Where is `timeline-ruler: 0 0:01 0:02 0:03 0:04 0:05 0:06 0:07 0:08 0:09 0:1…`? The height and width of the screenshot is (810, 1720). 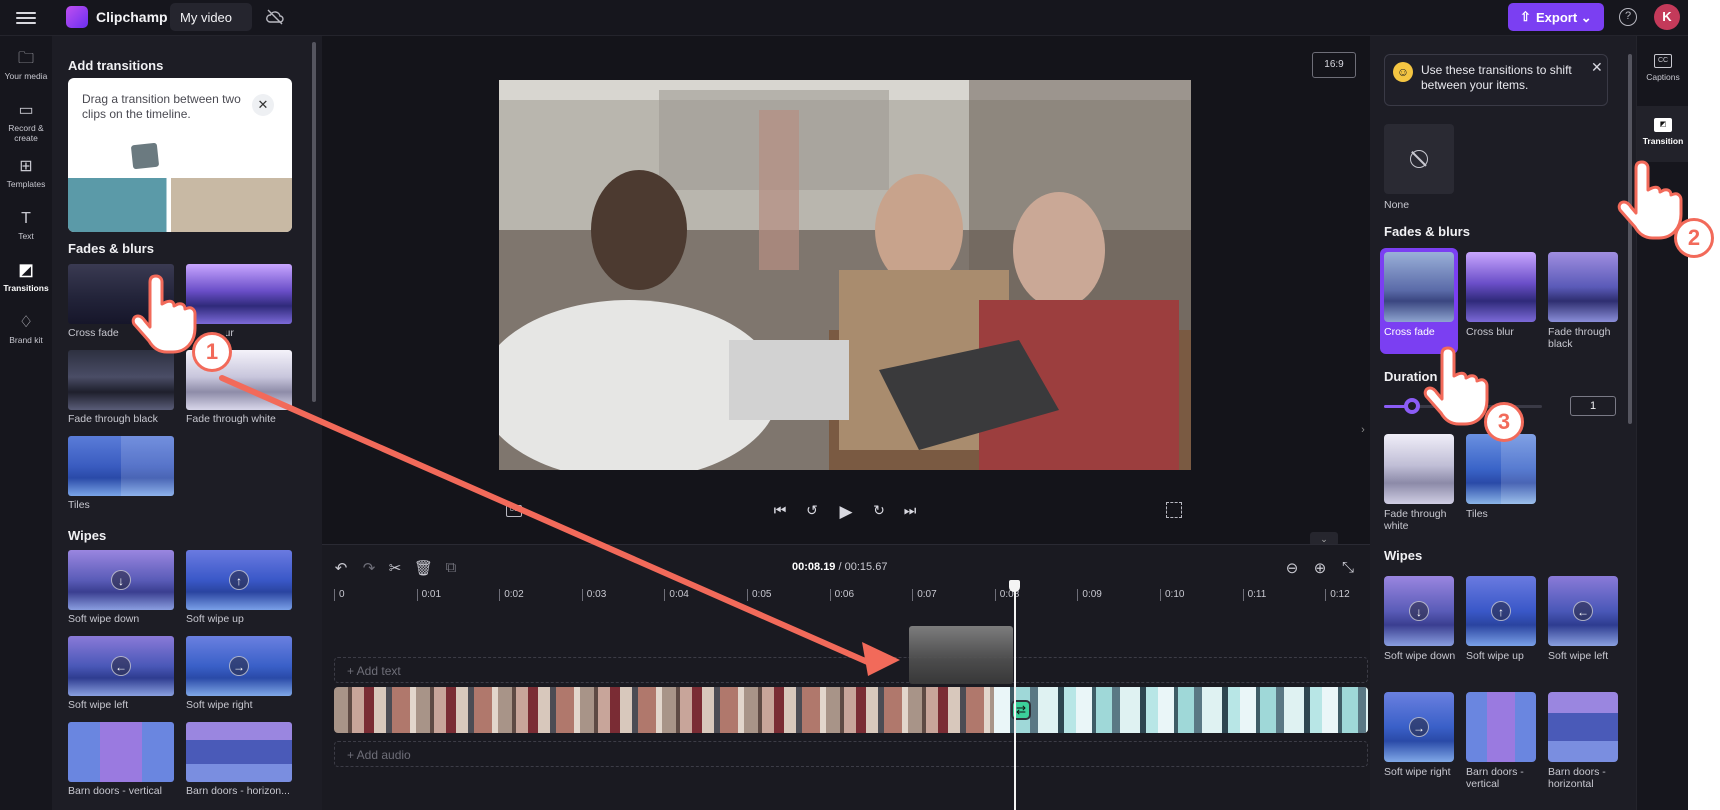
timeline-ruler: 0 0:01 0:02 0:03 0:04 0:05 0:06 0:07 0:08 0:09 0:1… is located at coordinates (849, 594).